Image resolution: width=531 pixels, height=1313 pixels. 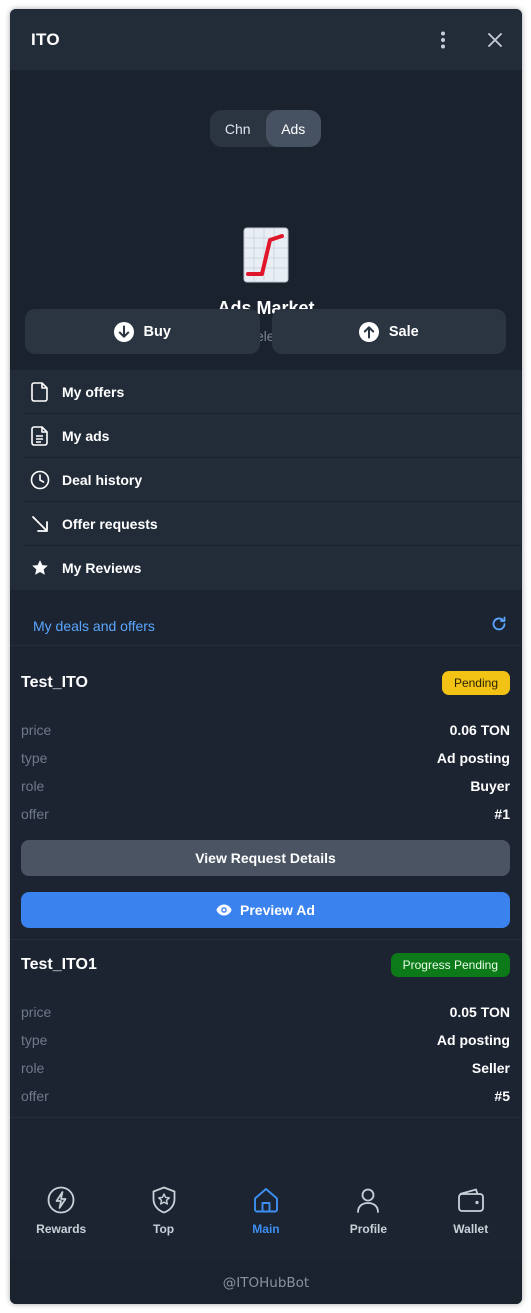 I want to click on bot-username-footer: @ITOHubBot, so click(x=266, y=1282).